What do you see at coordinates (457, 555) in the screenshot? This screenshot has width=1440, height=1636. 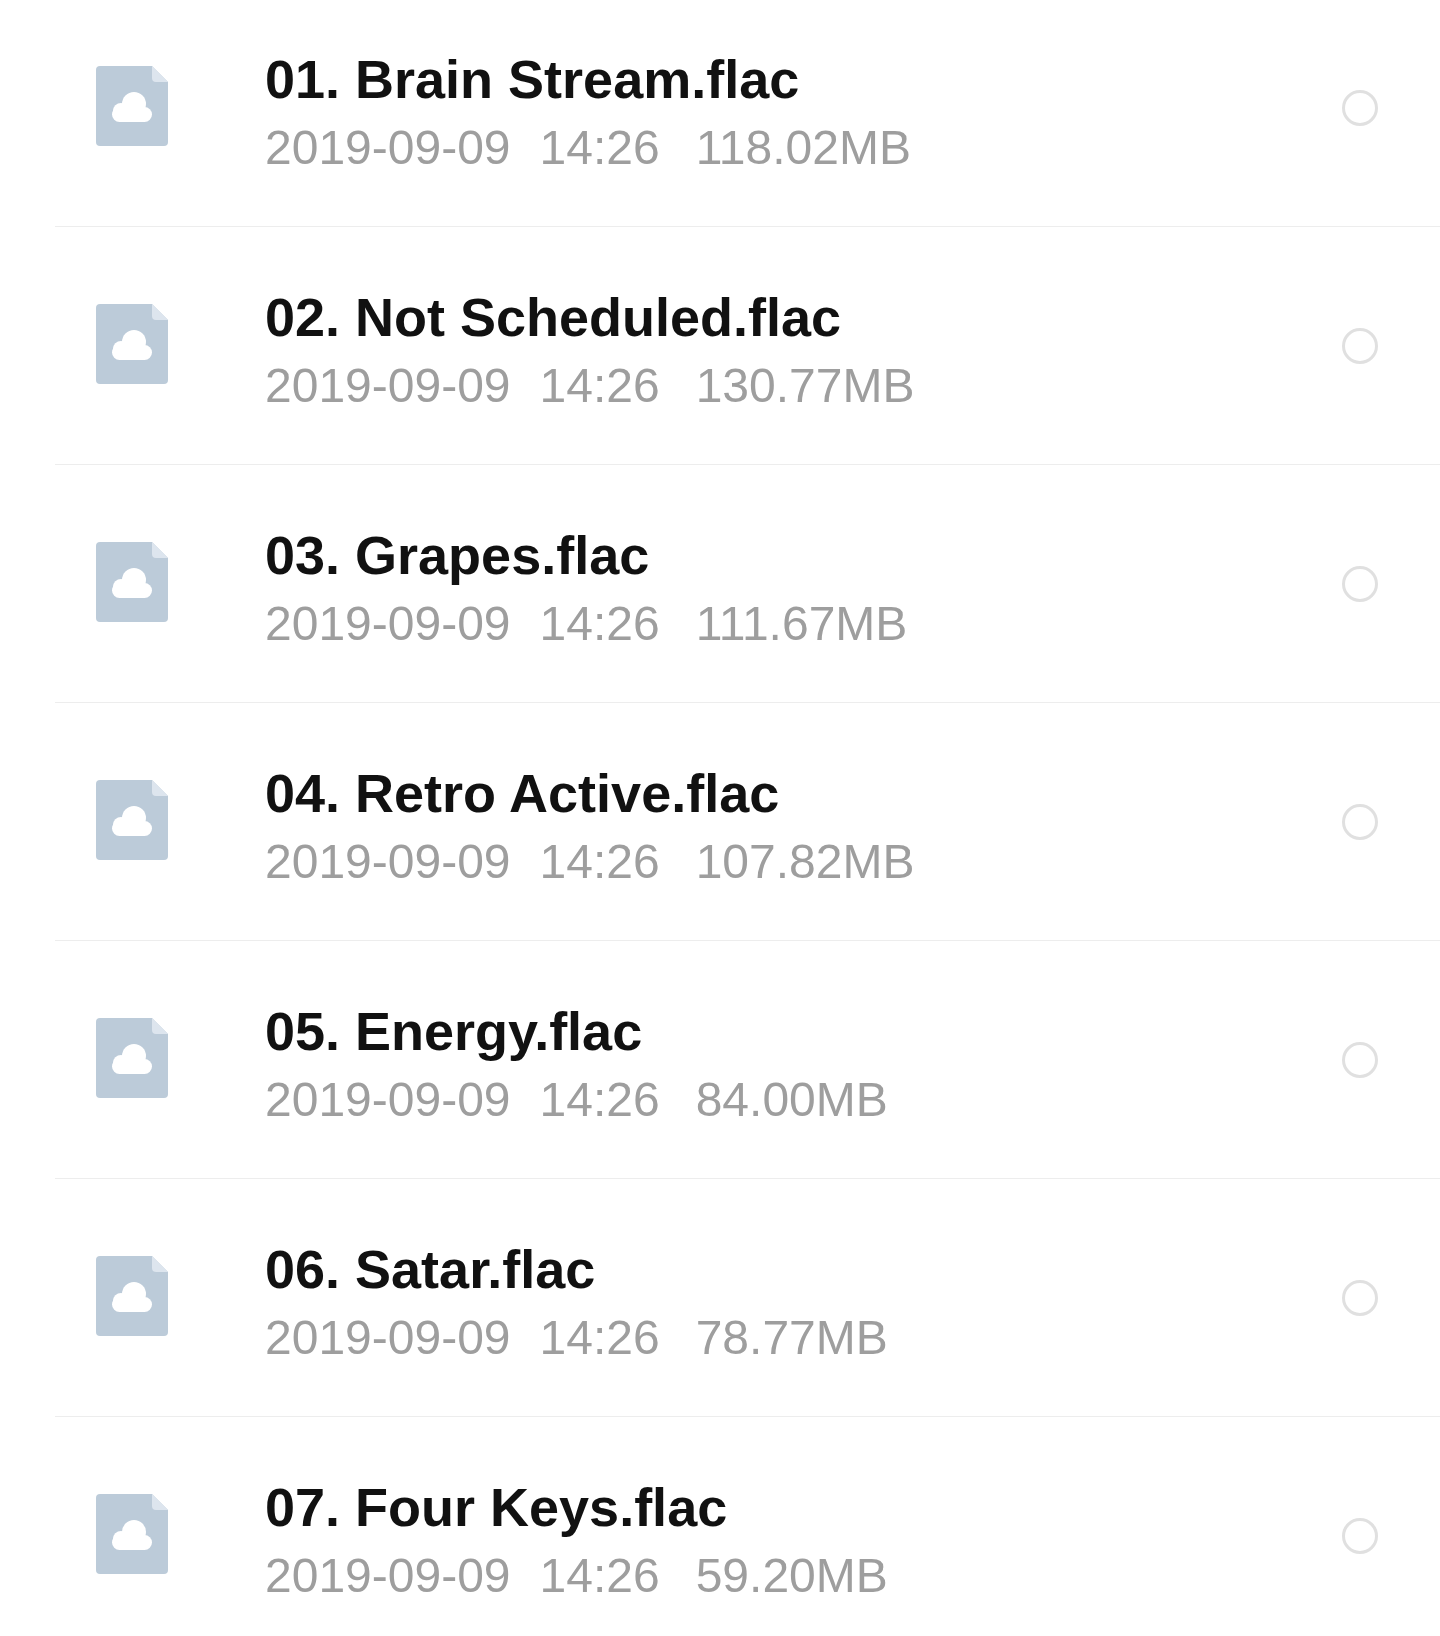 I see `file-name: 03. Grapes.flac` at bounding box center [457, 555].